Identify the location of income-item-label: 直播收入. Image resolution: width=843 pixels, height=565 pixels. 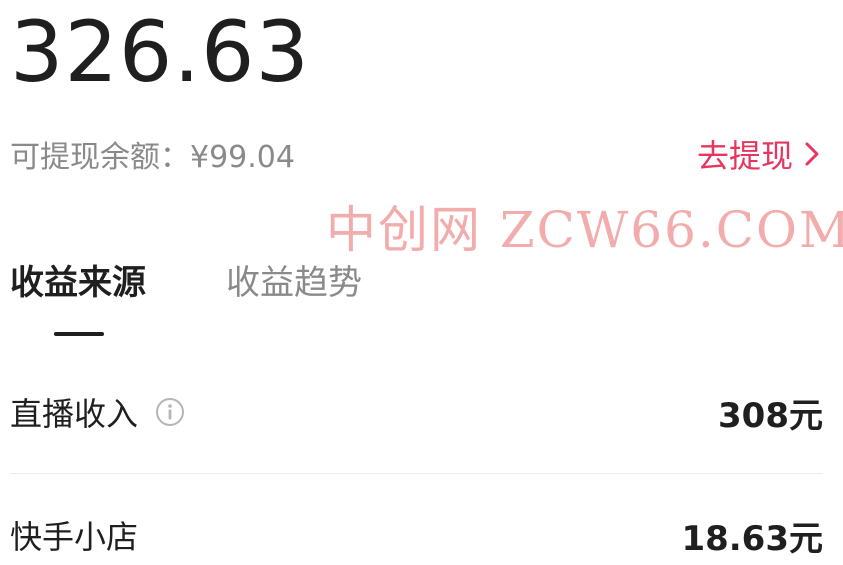
(74, 414).